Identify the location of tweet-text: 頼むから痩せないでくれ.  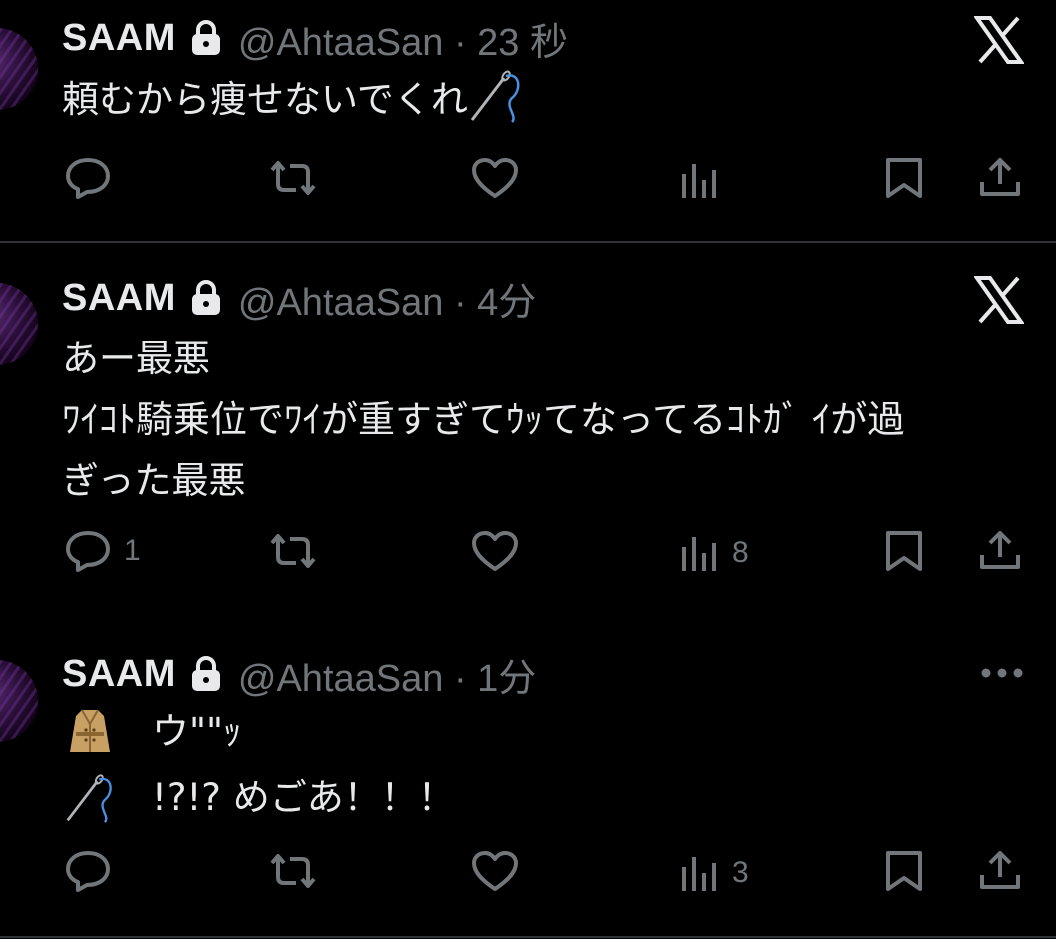
(293, 99).